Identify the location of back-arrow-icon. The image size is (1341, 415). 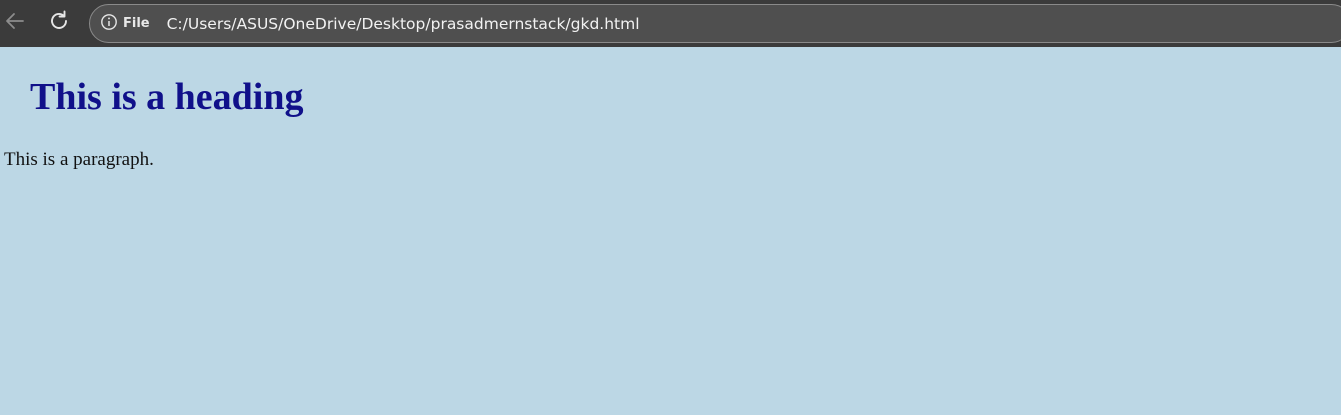
(15, 23).